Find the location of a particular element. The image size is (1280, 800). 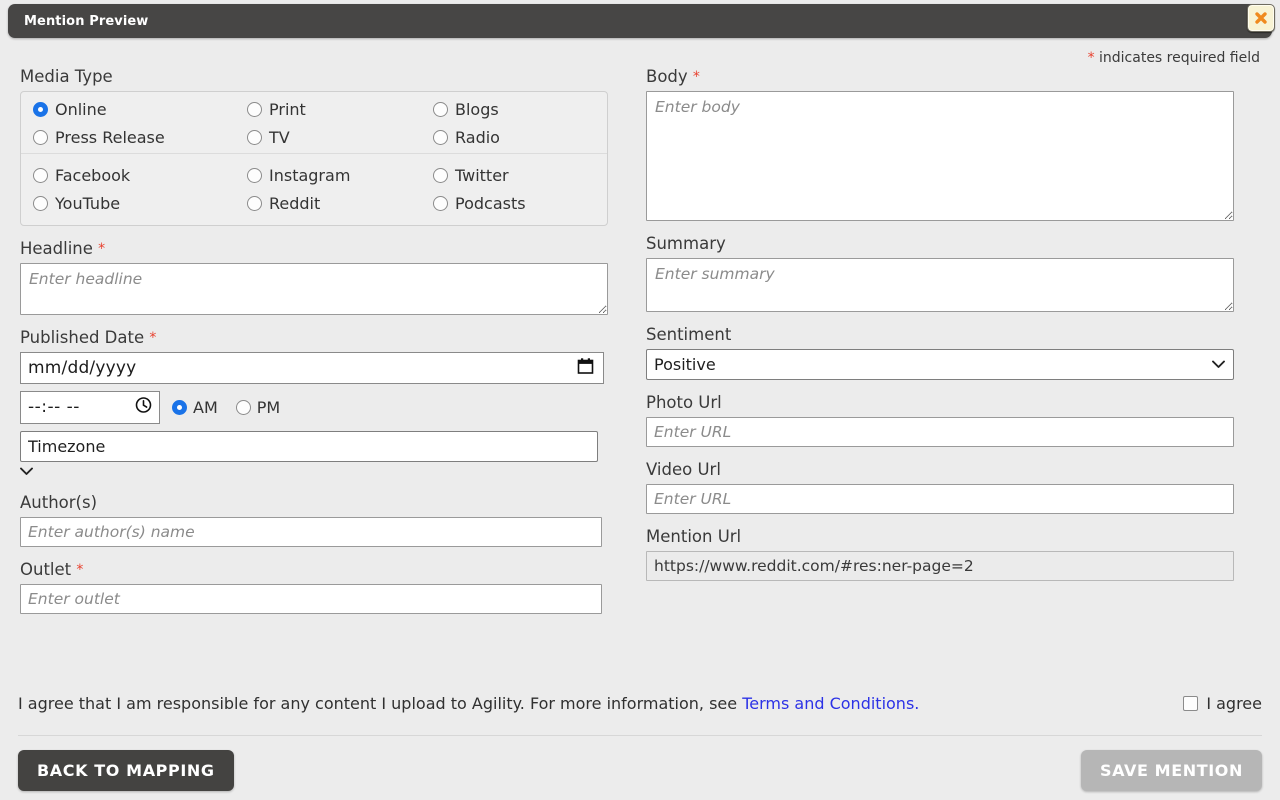

authors-input is located at coordinates (311, 531).